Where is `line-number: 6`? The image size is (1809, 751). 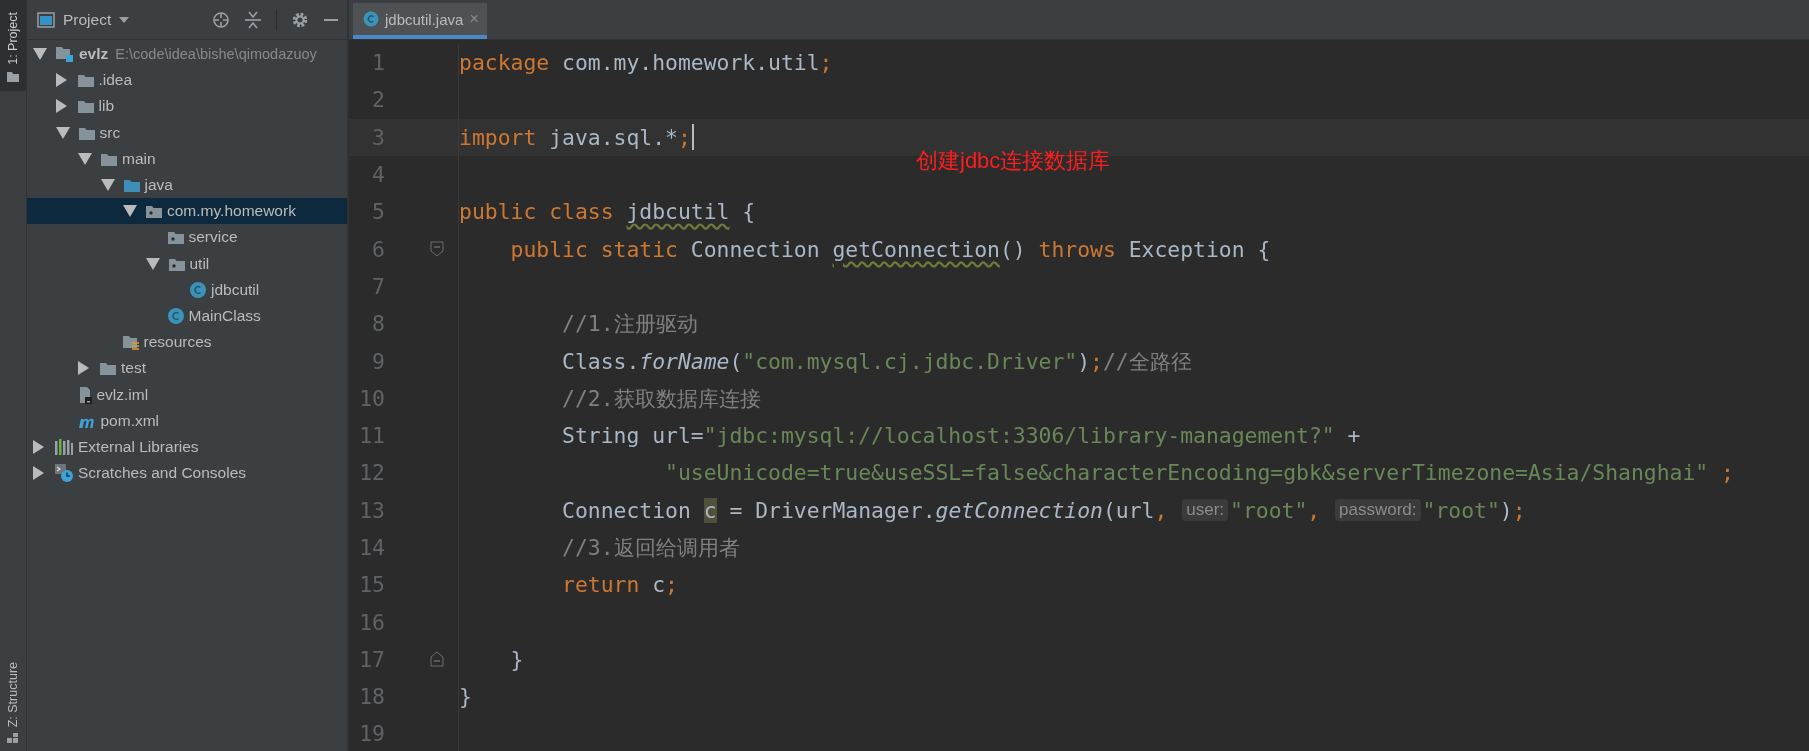
line-number: 6 is located at coordinates (378, 249).